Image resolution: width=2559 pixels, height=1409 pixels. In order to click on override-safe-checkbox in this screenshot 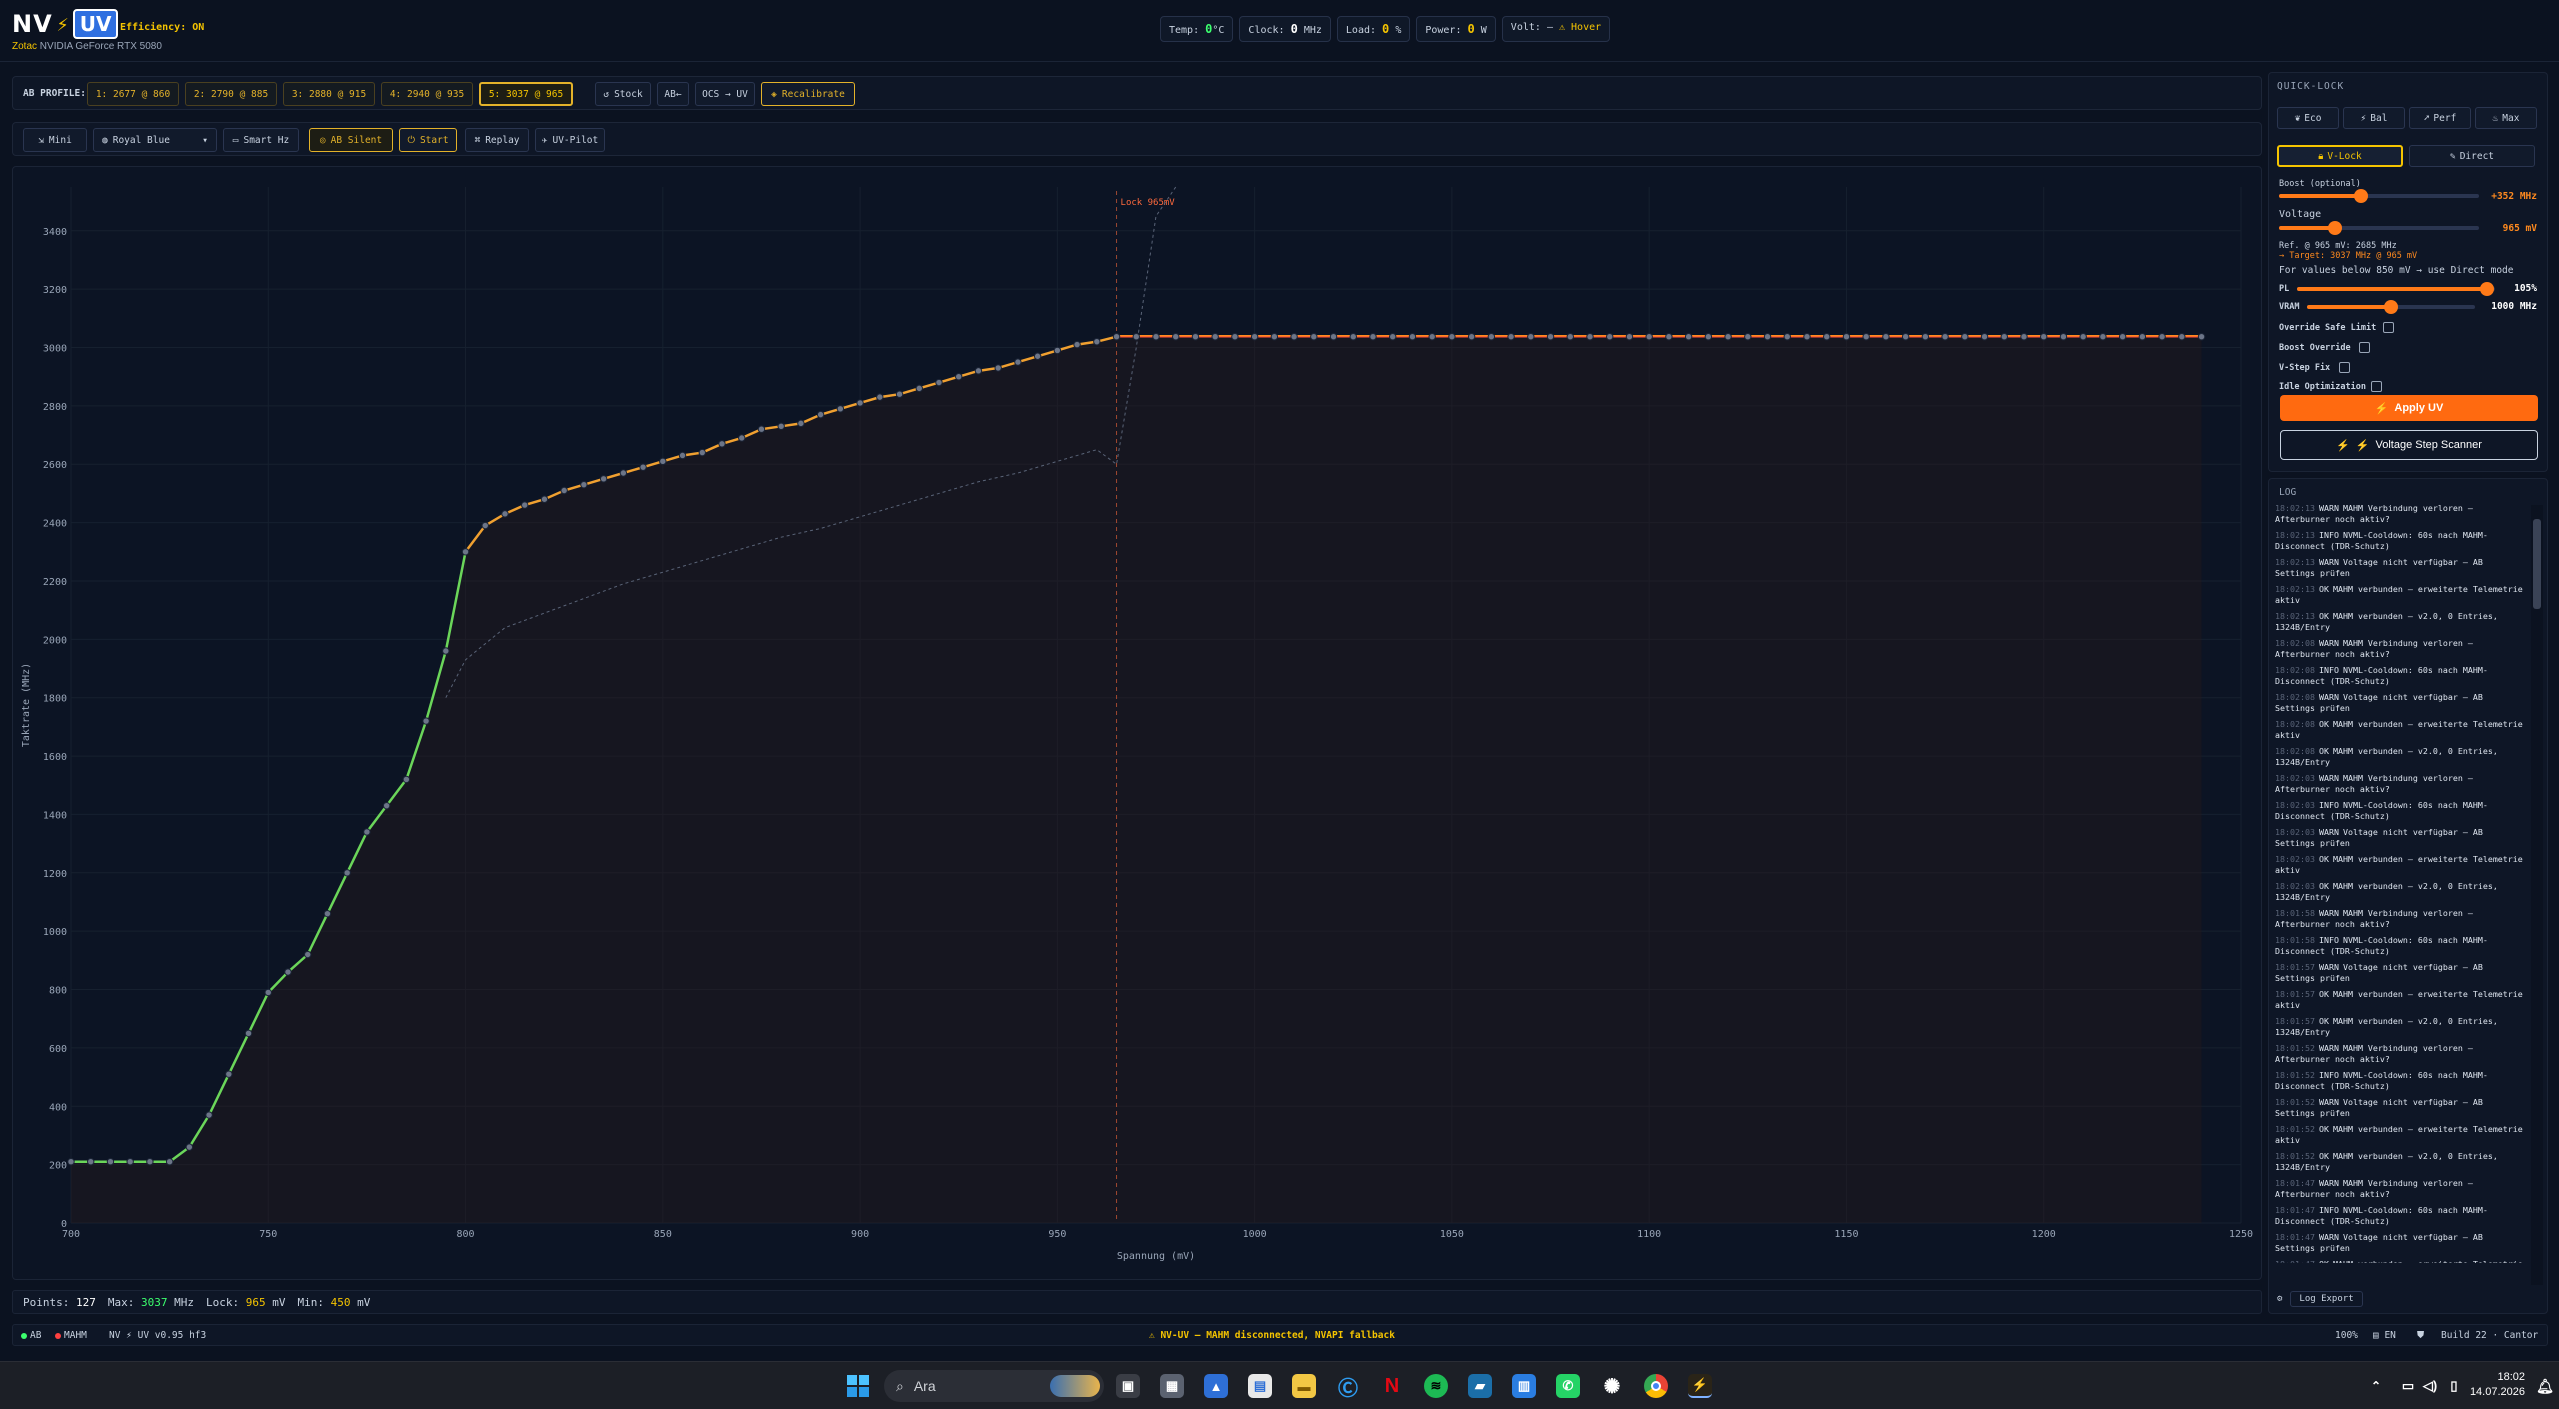, I will do `click(2388, 327)`.